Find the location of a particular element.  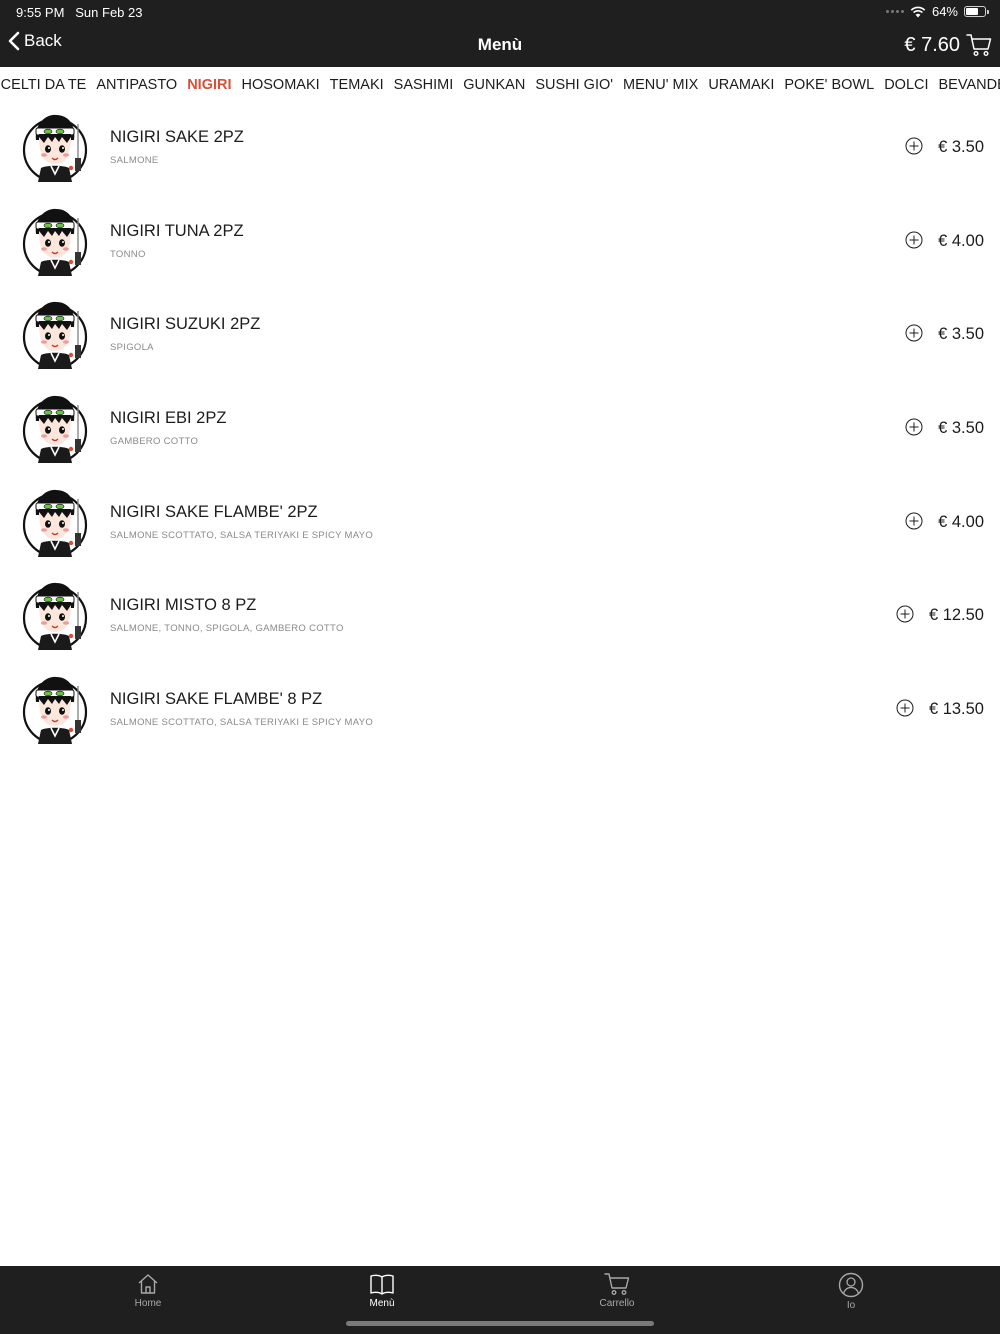

cart-summary-button: € 7.60 is located at coordinates (948, 45).